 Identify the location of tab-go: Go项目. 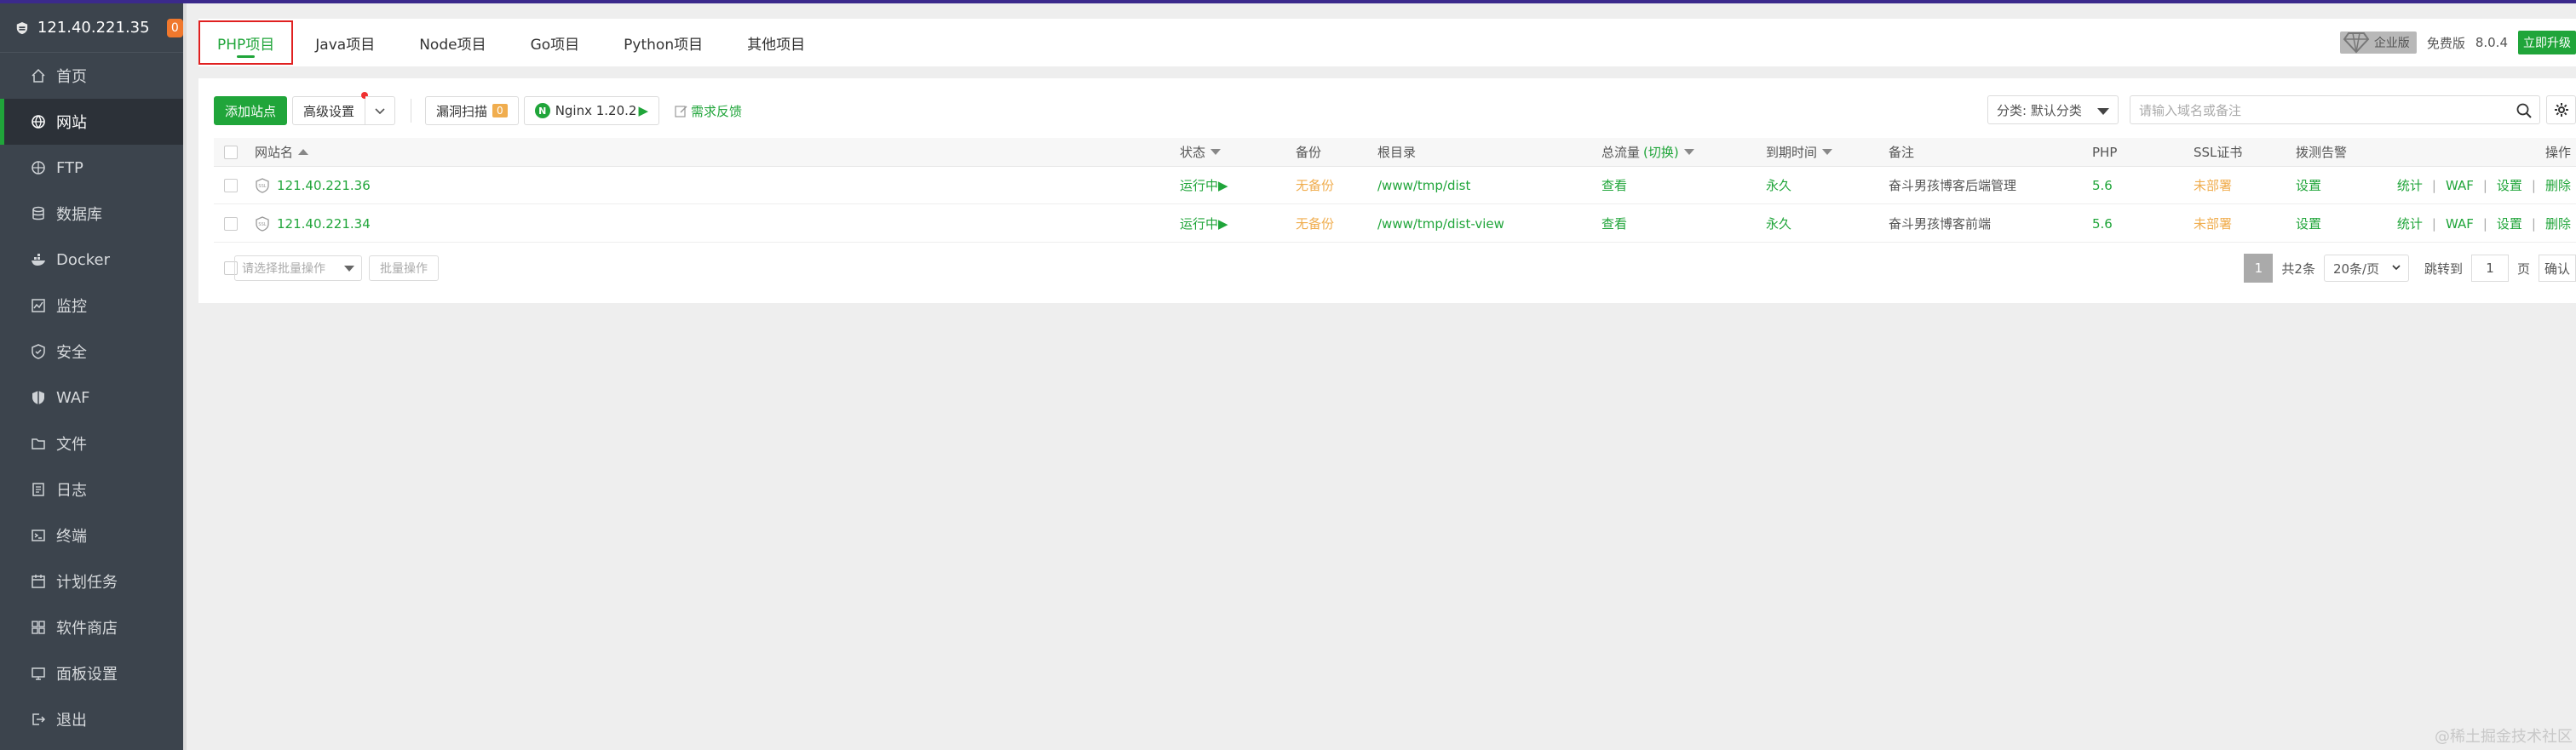
(556, 43).